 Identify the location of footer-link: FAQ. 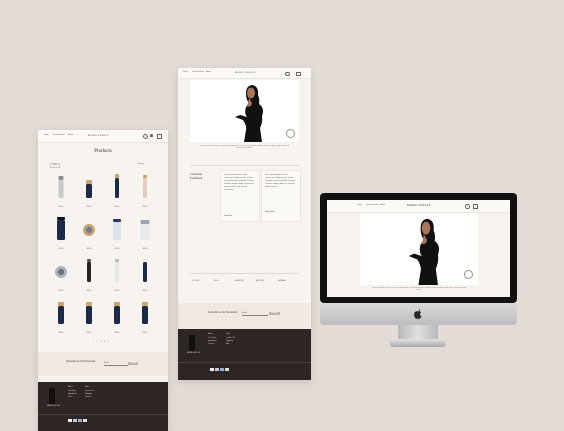
(228, 344).